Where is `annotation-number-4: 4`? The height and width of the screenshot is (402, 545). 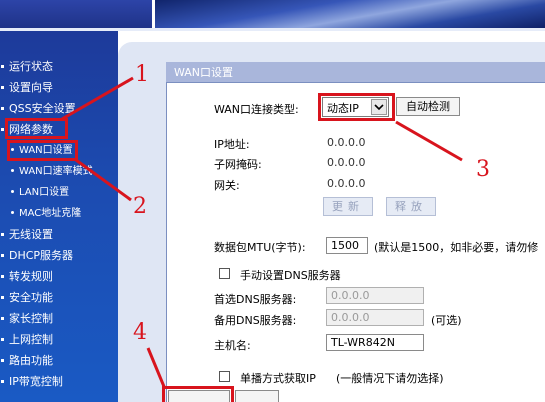 annotation-number-4: 4 is located at coordinates (140, 332).